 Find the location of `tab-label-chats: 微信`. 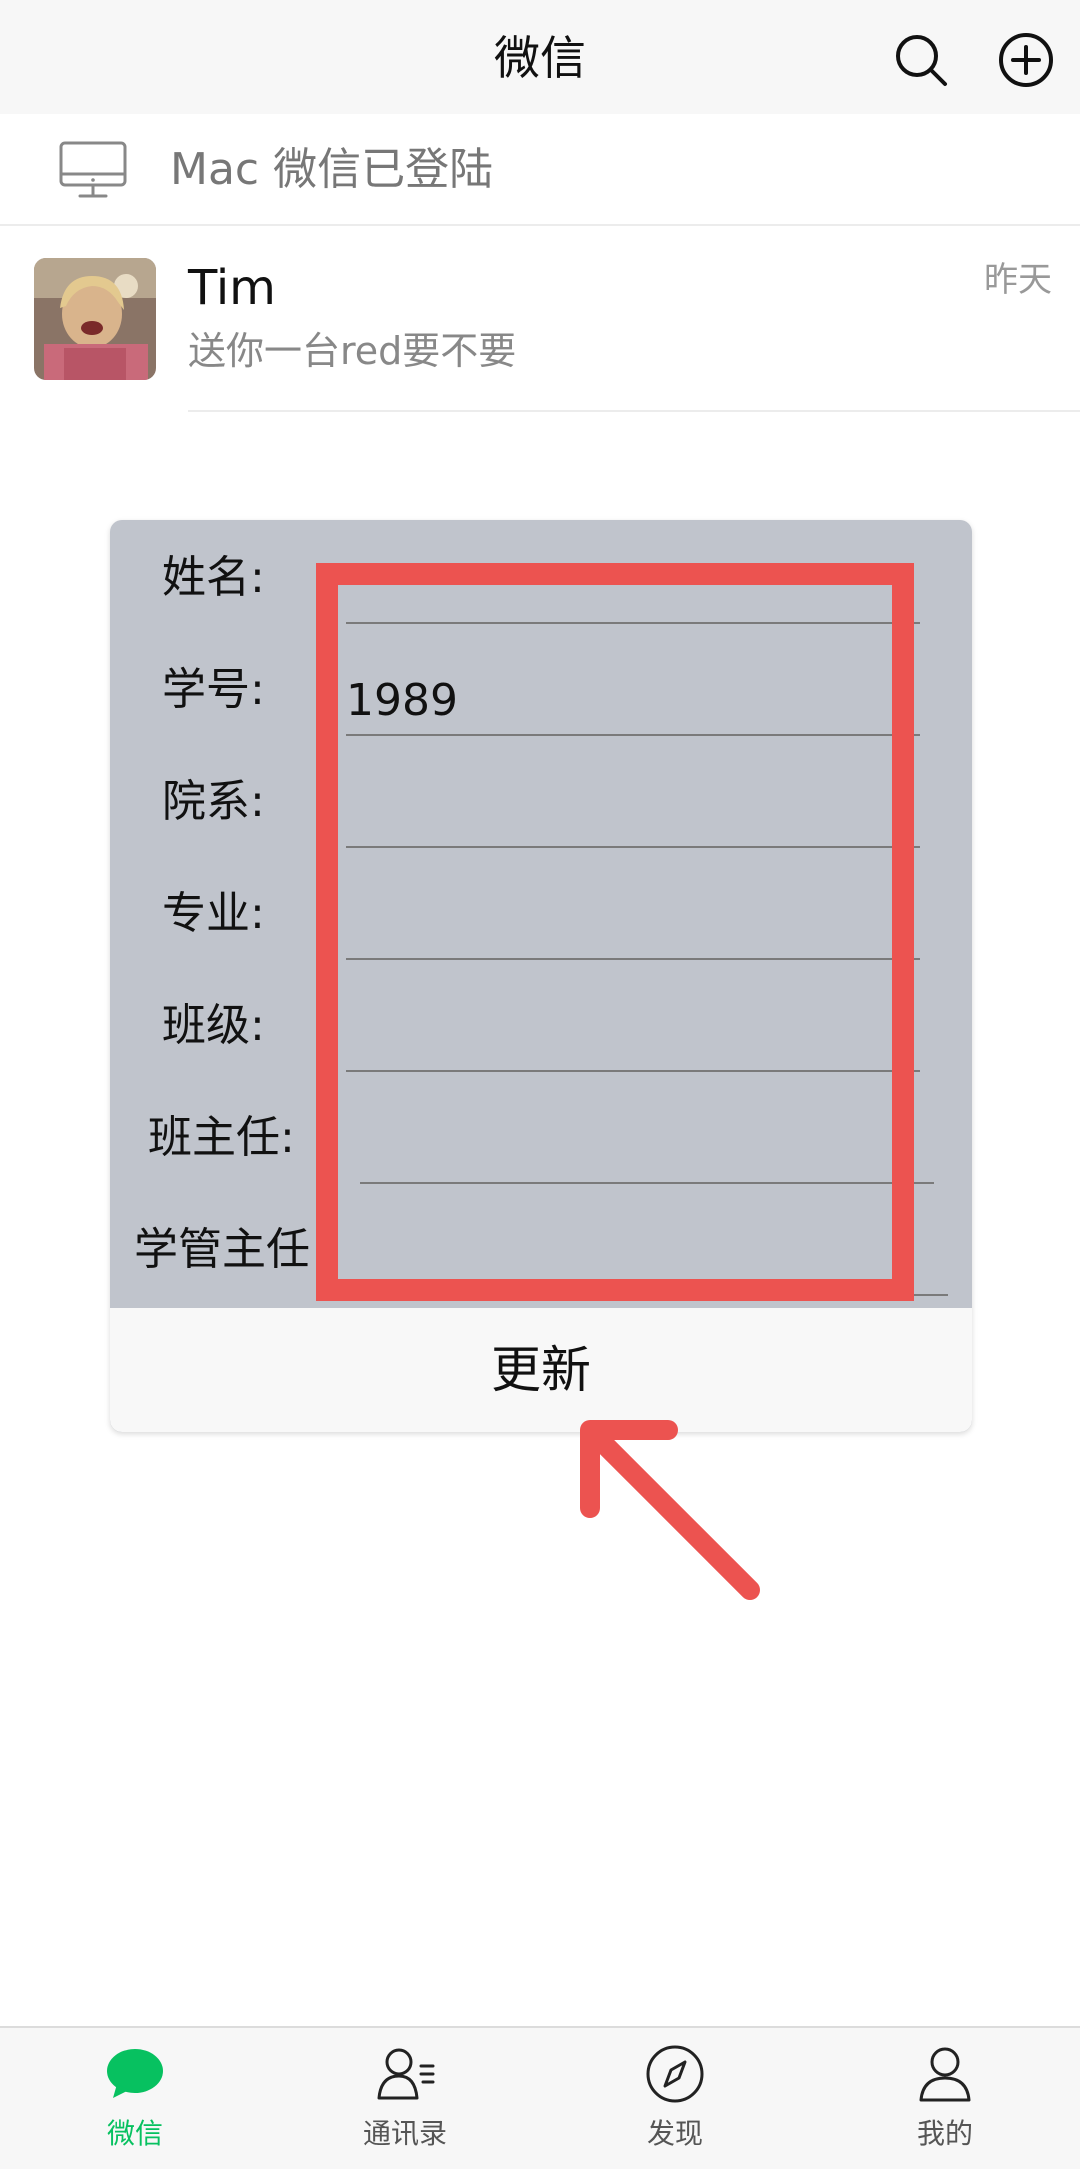

tab-label-chats: 微信 is located at coordinates (134, 2133).